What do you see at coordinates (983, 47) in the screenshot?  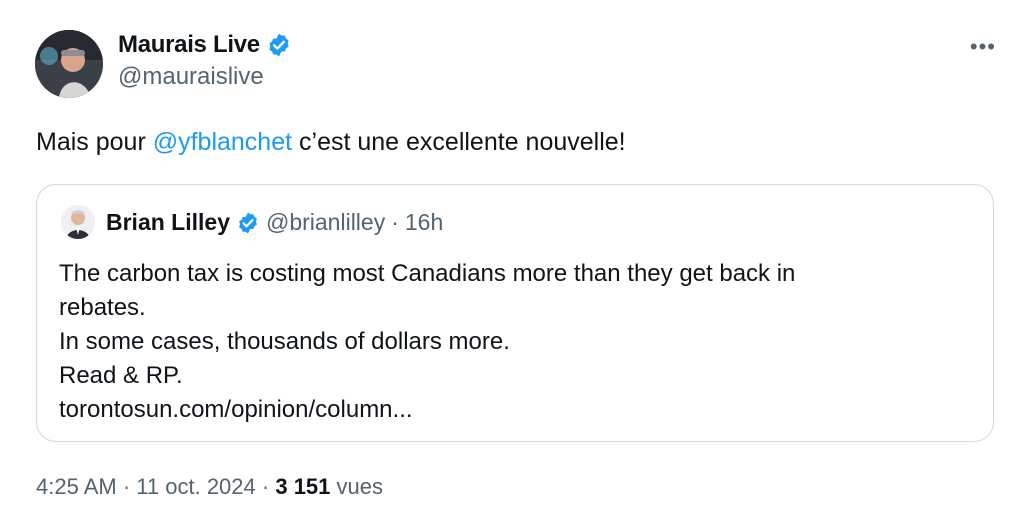 I see `more-options-icon: •••` at bounding box center [983, 47].